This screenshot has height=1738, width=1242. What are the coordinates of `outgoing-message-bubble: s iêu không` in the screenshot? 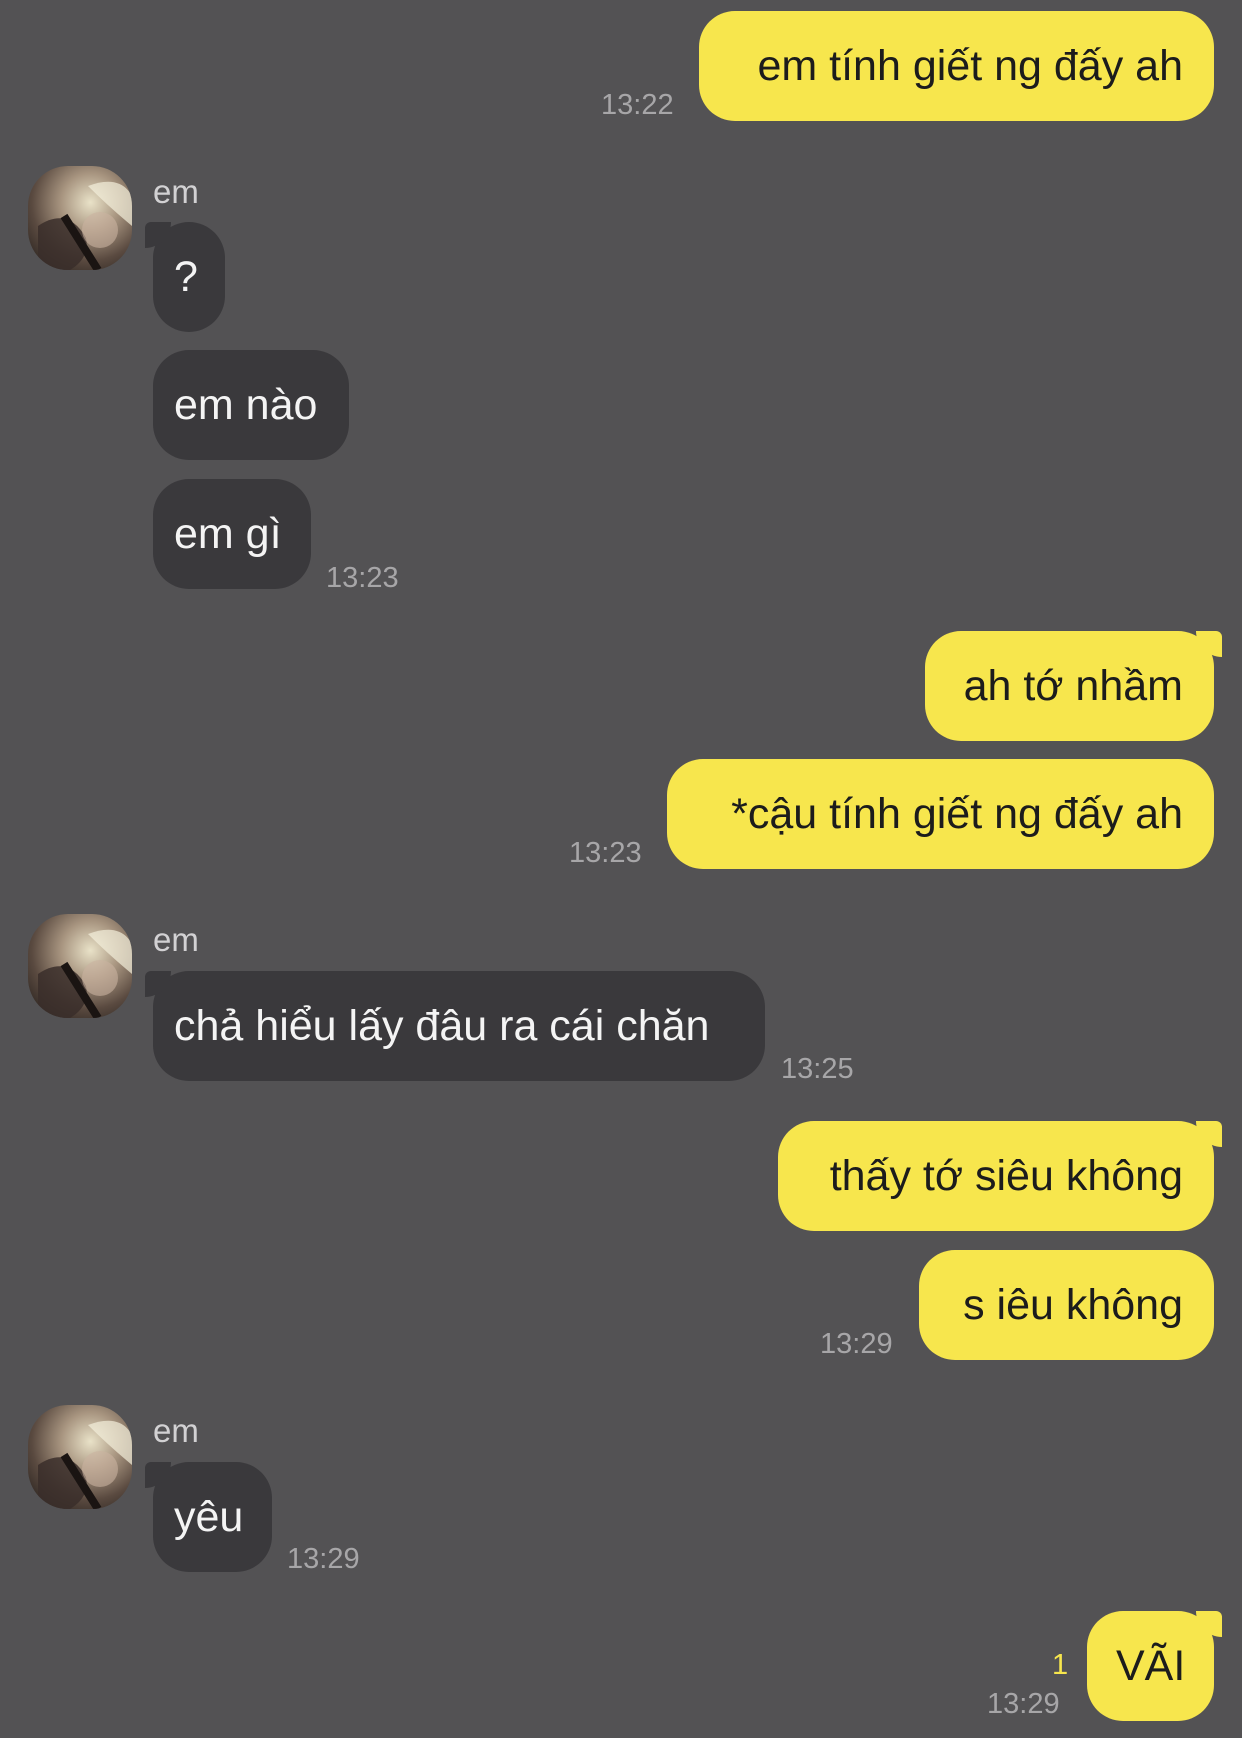 It's located at (1066, 1305).